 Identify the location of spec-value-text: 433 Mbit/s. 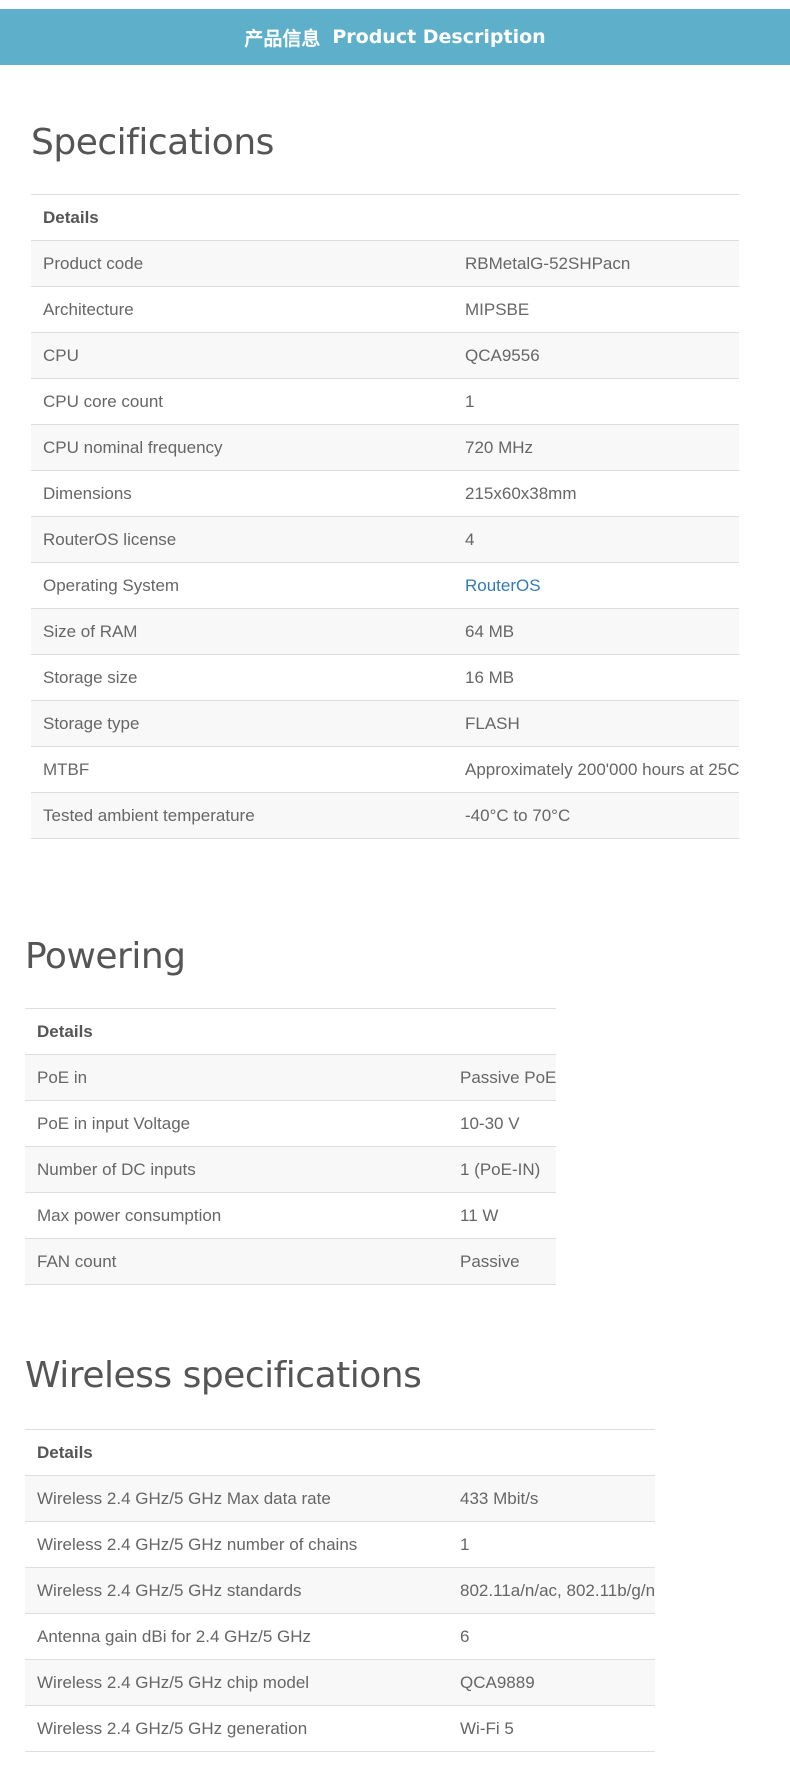
(499, 1498).